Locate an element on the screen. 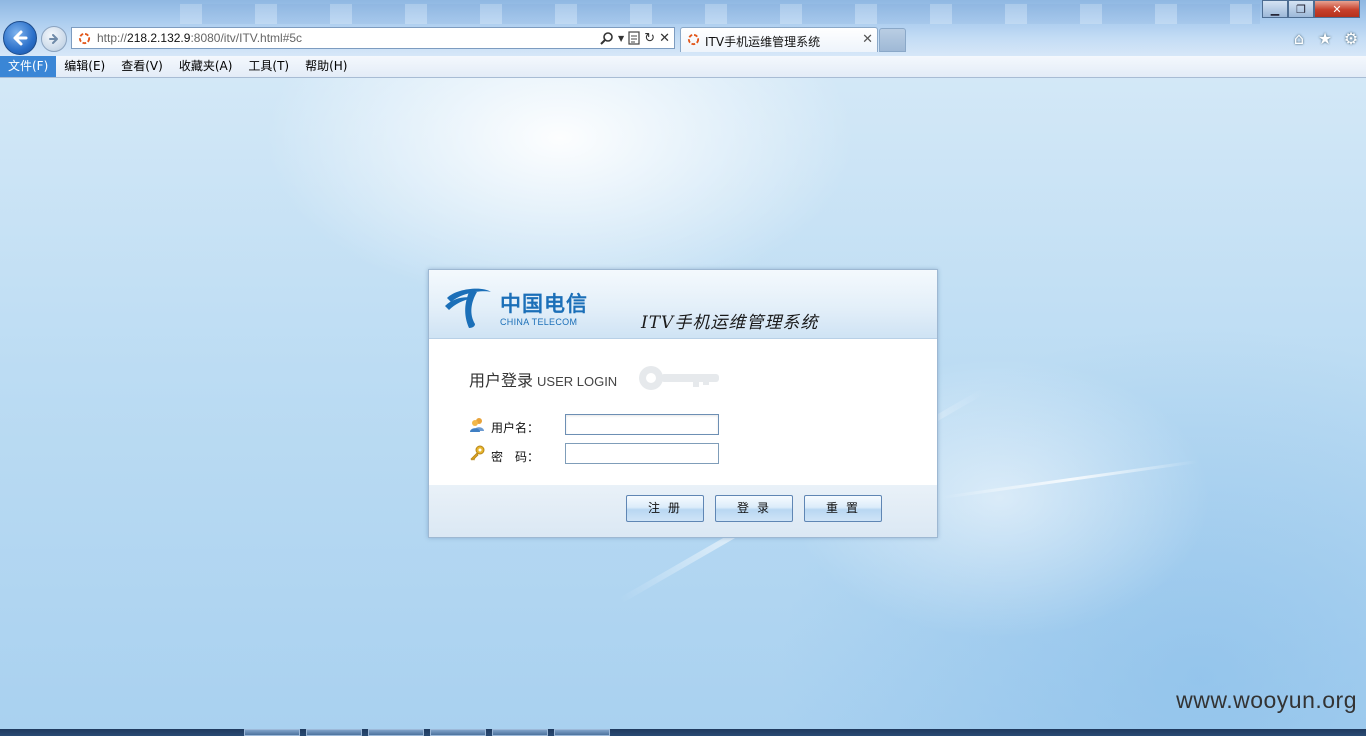 The height and width of the screenshot is (736, 1366). forward-arrow-icon is located at coordinates (53, 39).